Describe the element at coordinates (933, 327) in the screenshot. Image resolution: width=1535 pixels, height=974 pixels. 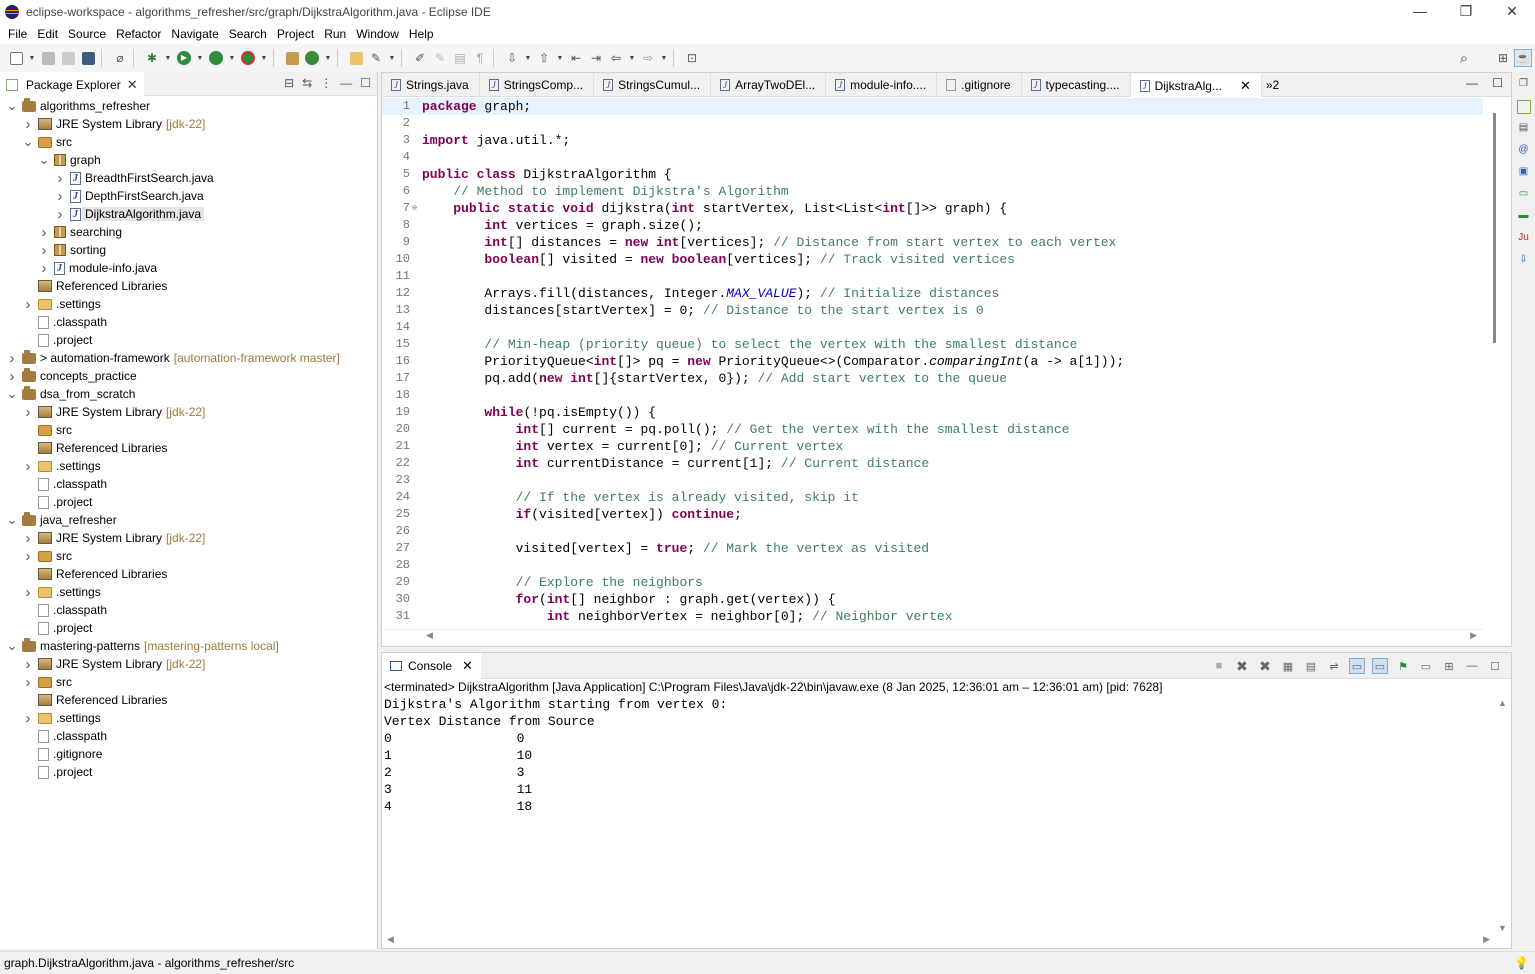
I see `code-line: 14` at that location.